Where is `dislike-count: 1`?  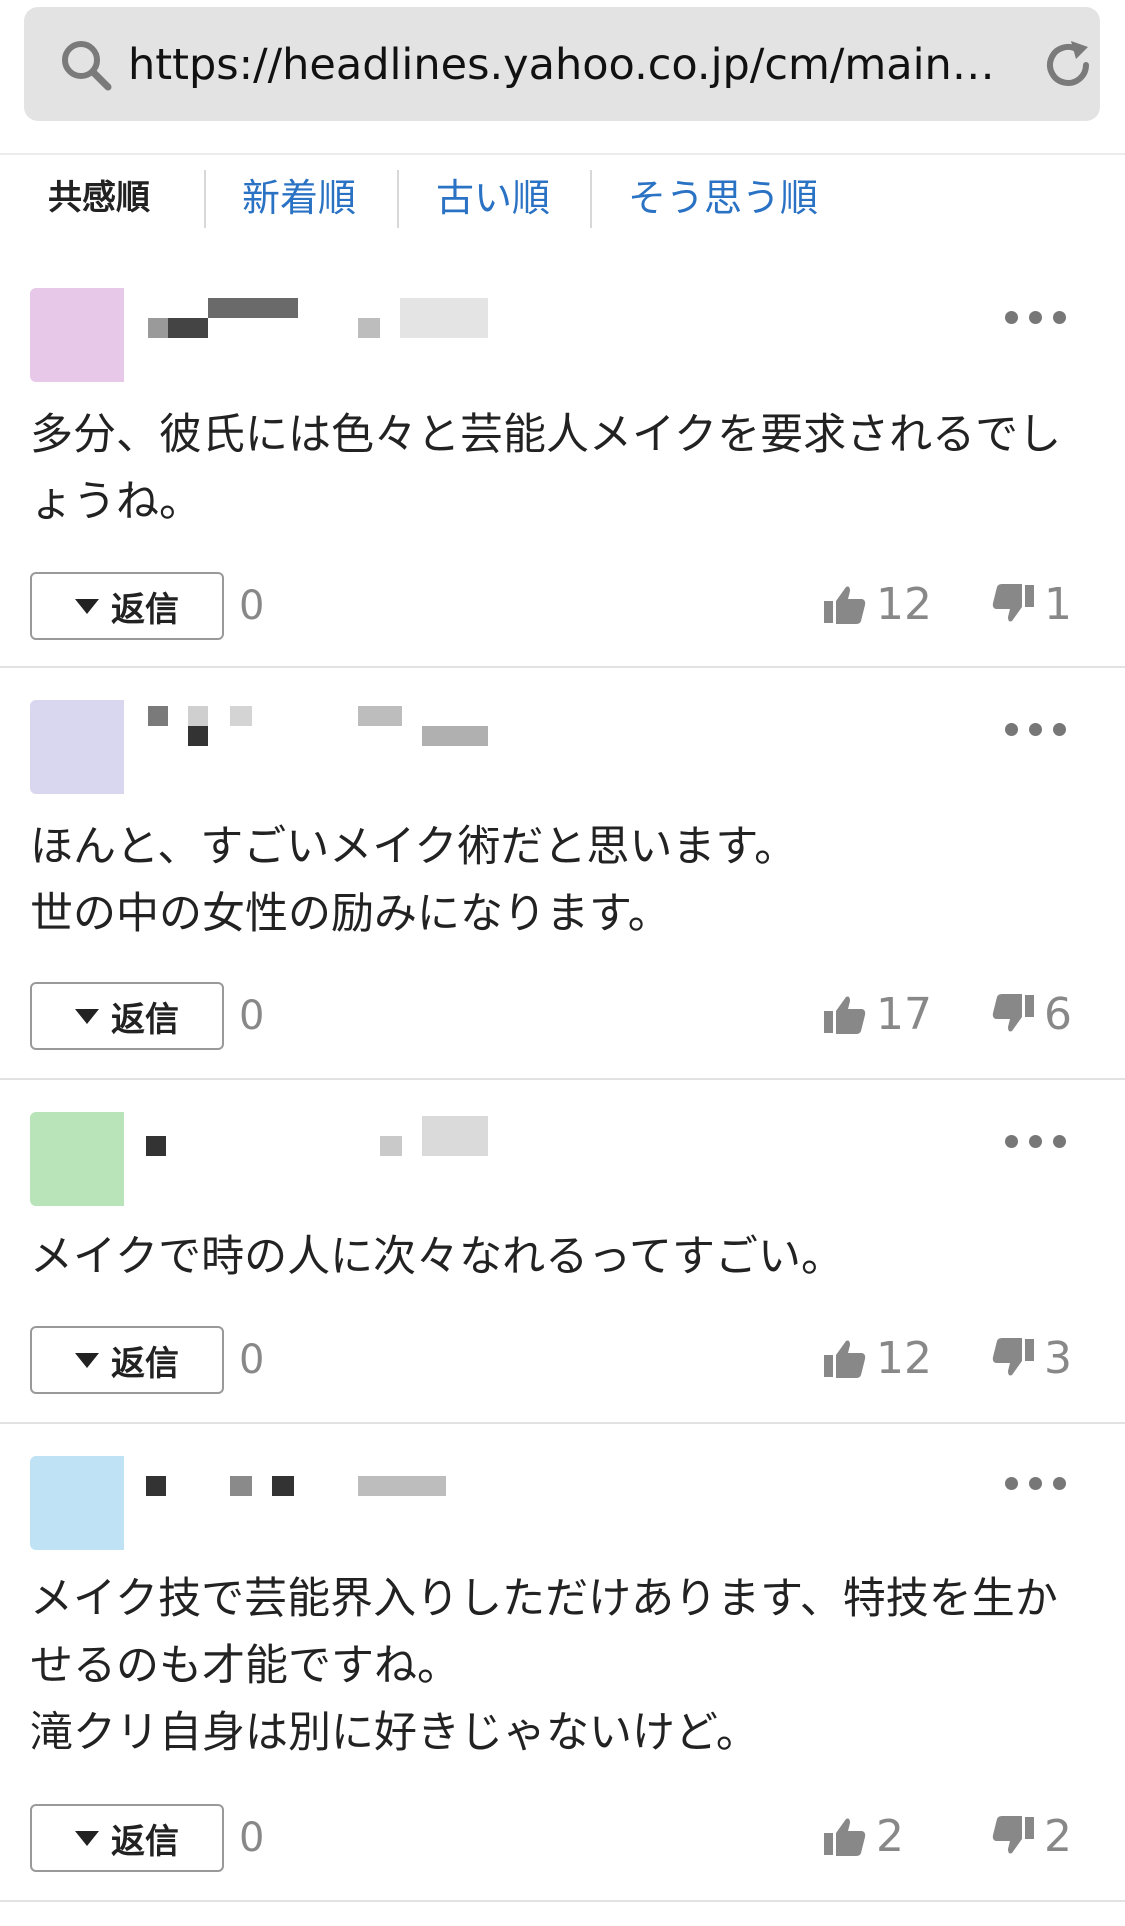
dislike-count: 1 is located at coordinates (1058, 604).